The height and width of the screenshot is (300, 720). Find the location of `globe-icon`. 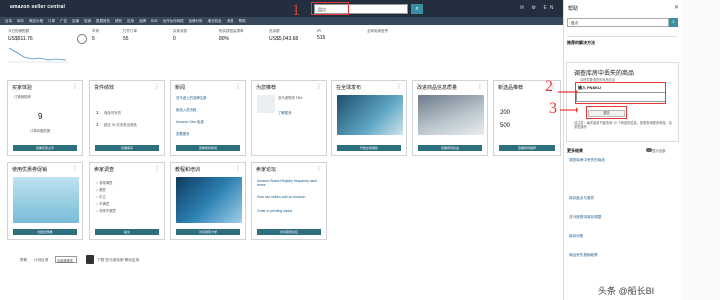

globe-icon is located at coordinates (82, 39).